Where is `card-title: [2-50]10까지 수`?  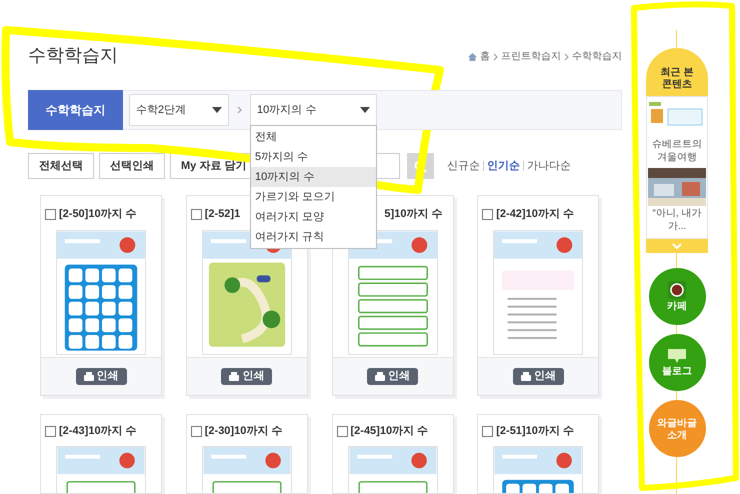 card-title: [2-50]10까지 수 is located at coordinates (98, 214).